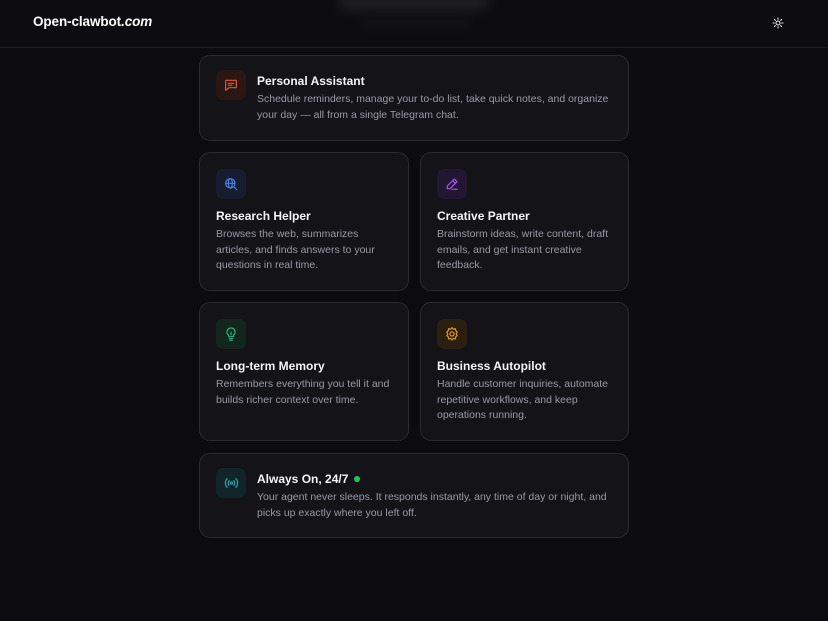 The image size is (828, 621). What do you see at coordinates (263, 216) in the screenshot?
I see `feature-title: Research Helper` at bounding box center [263, 216].